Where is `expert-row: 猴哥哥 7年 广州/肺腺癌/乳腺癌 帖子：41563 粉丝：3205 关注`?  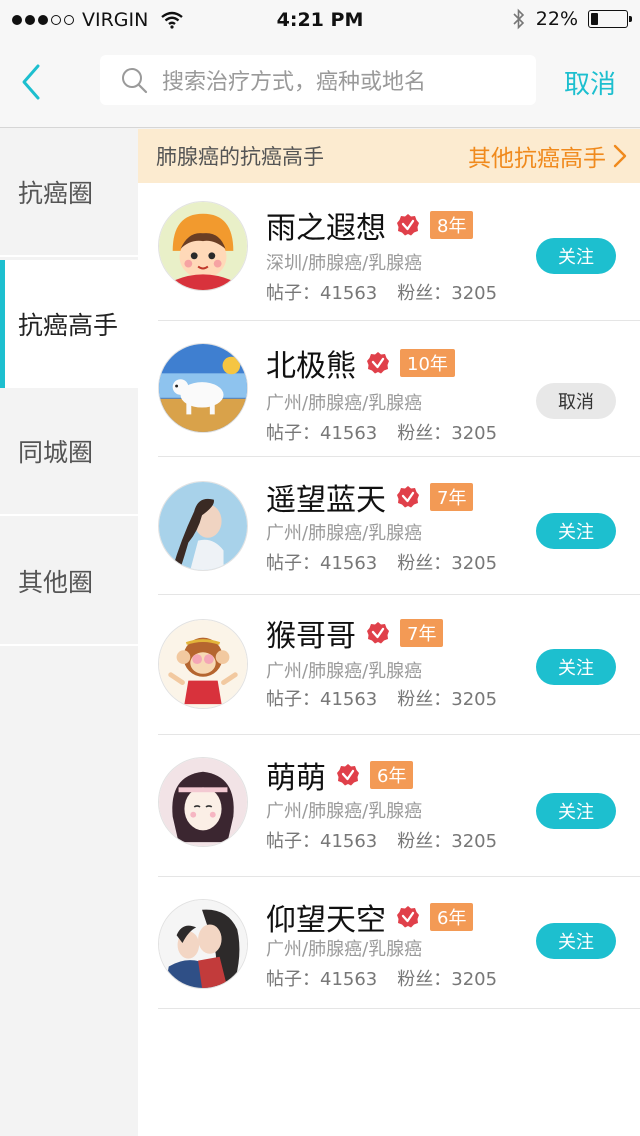
expert-row: 猴哥哥 7年 广州/肺腺癌/乳腺癌 帖子：41563 粉丝：3205 关注 is located at coordinates (399, 665).